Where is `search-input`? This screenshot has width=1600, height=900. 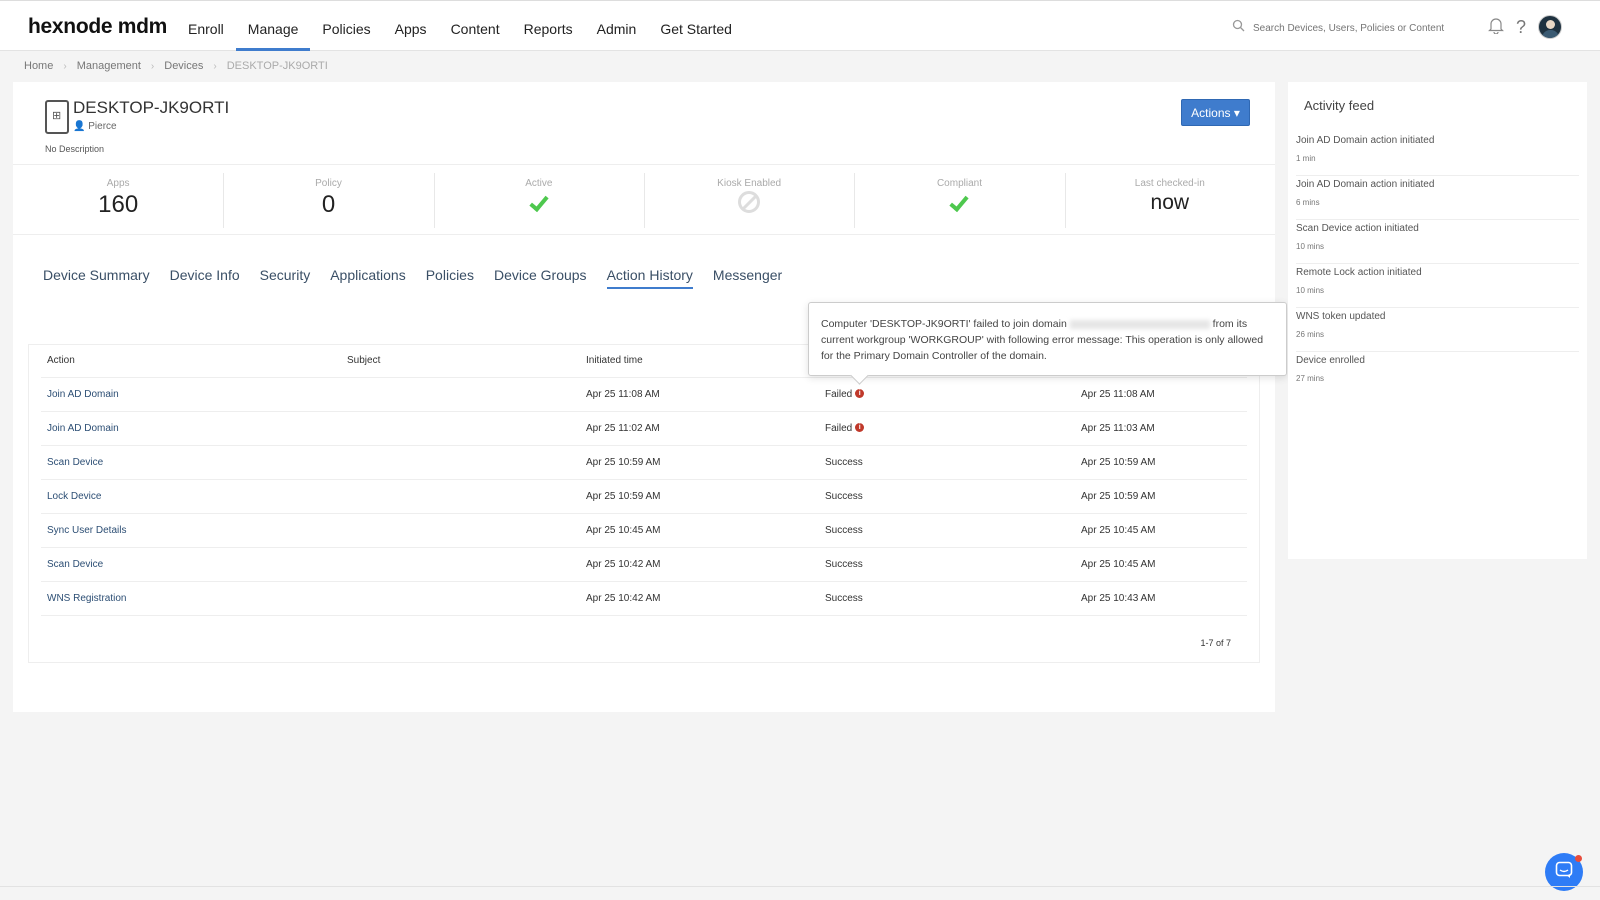 search-input is located at coordinates (1353, 28).